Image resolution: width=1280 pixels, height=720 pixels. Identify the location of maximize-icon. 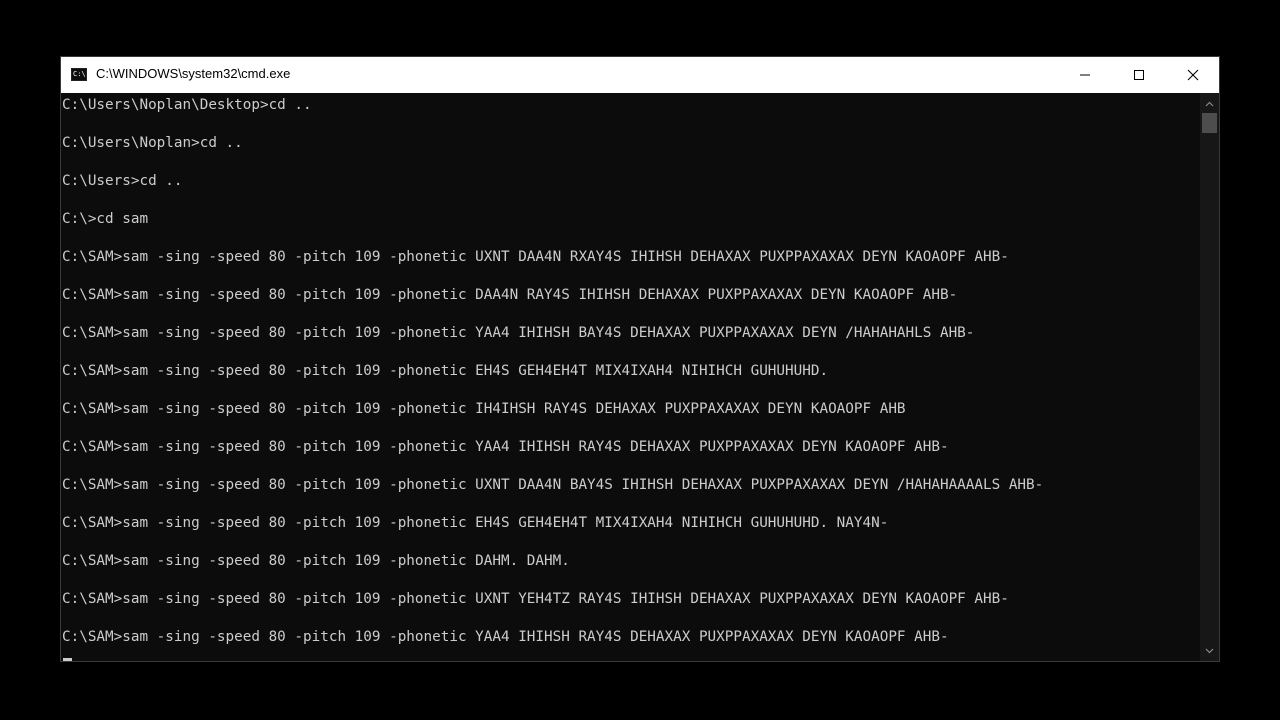
(1139, 75).